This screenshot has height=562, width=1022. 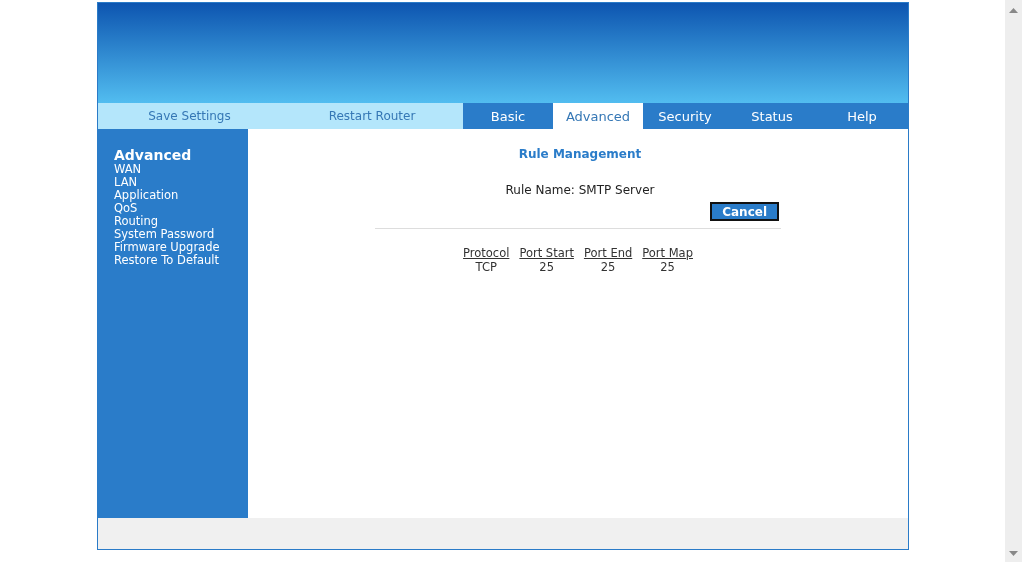 What do you see at coordinates (744, 211) in the screenshot?
I see `cancel-button: Cancel` at bounding box center [744, 211].